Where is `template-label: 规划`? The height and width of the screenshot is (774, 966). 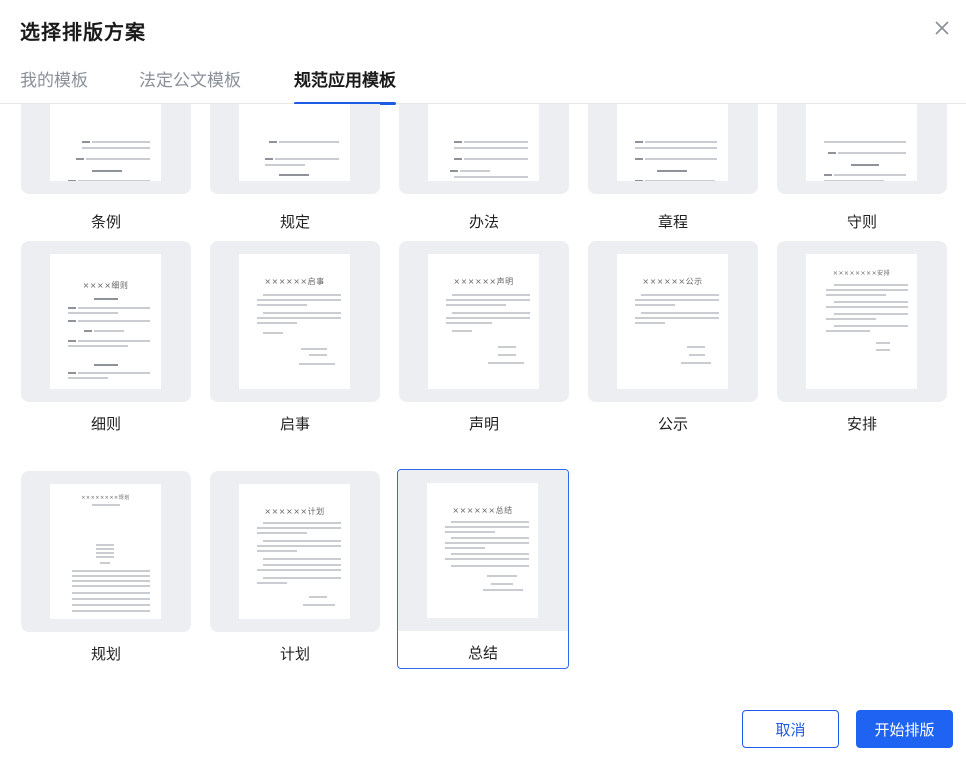 template-label: 规划 is located at coordinates (105, 654).